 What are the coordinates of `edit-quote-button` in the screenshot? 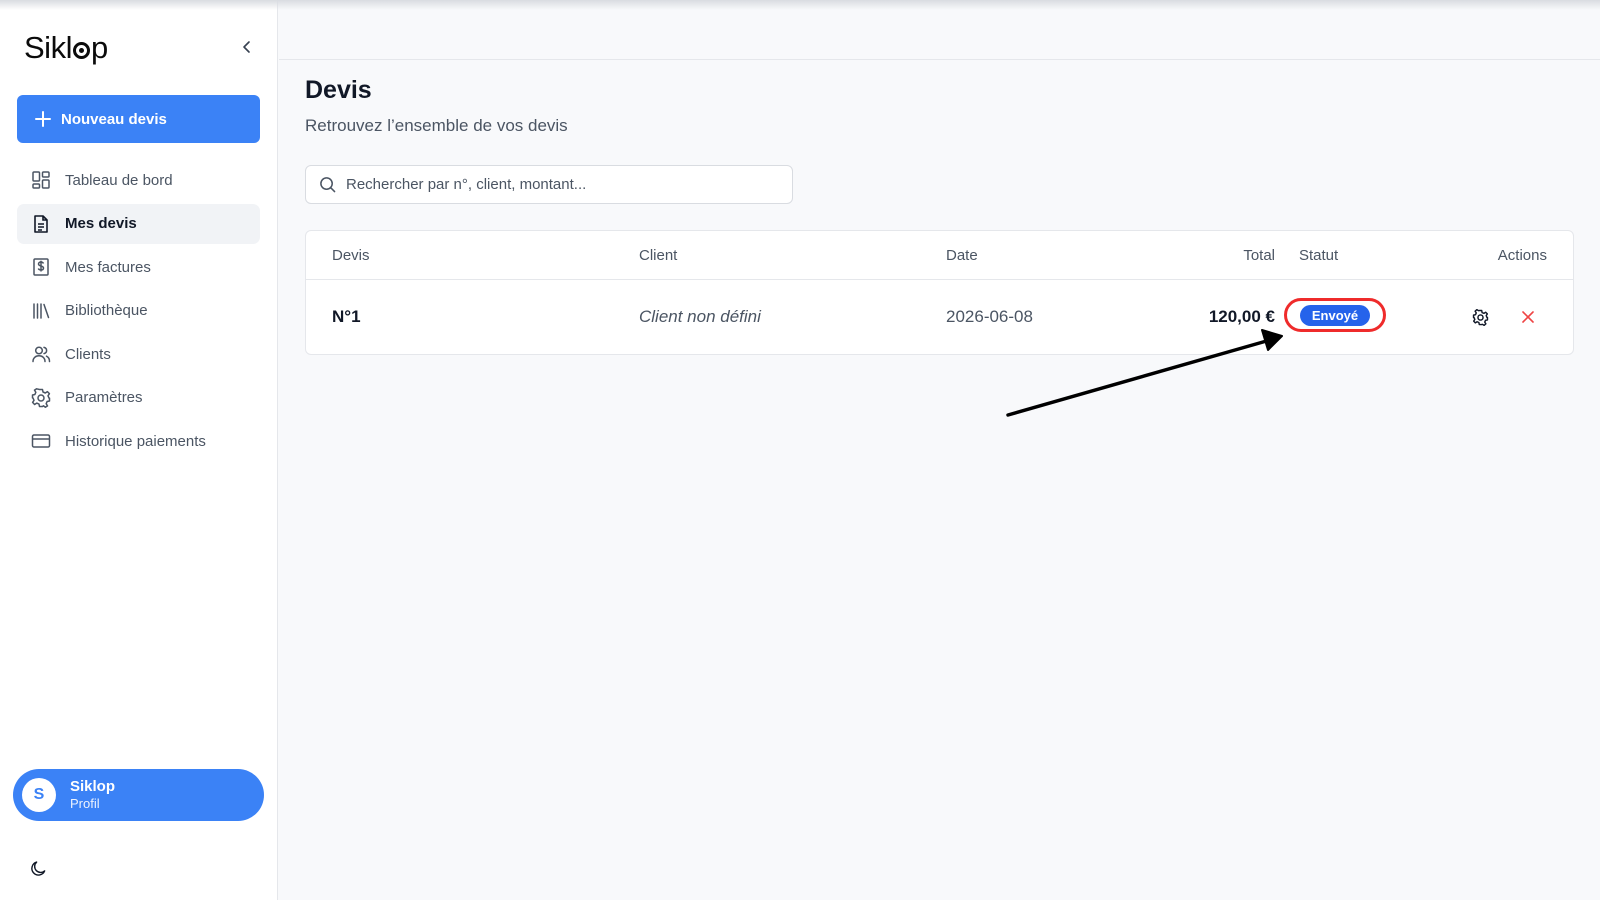 It's located at (1480, 317).